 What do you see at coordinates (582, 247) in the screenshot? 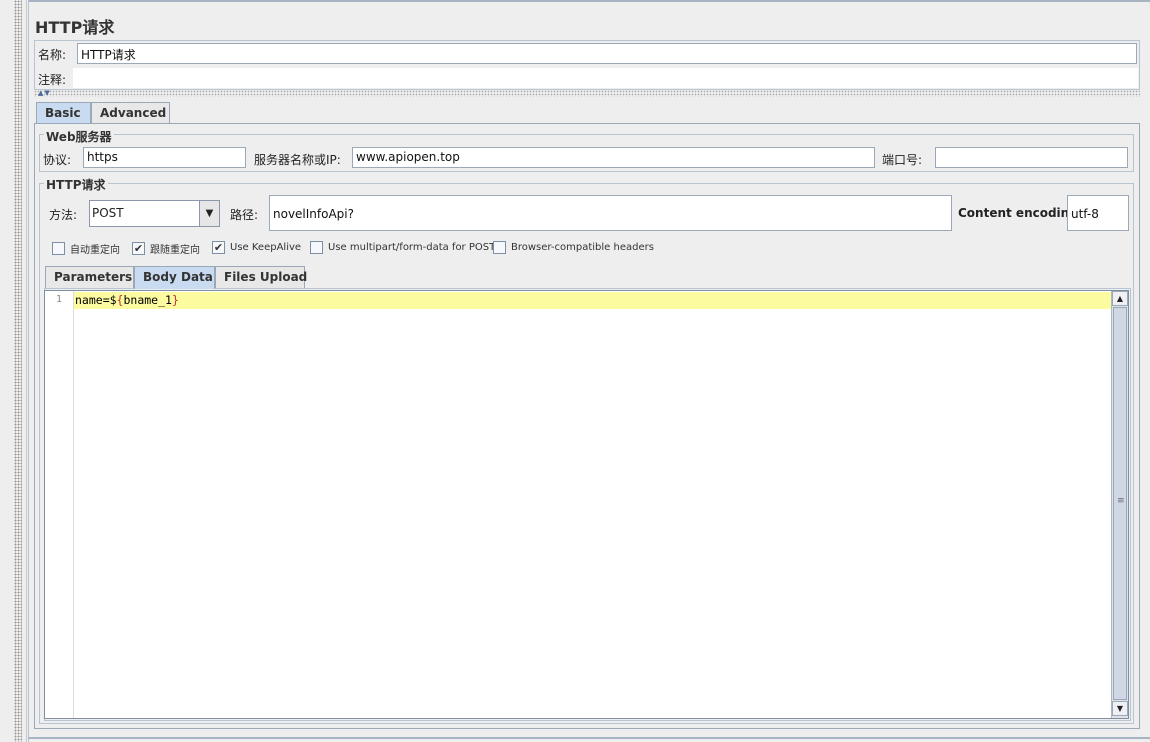
I see `browser-compatible-label: Browser-compatible headers` at bounding box center [582, 247].